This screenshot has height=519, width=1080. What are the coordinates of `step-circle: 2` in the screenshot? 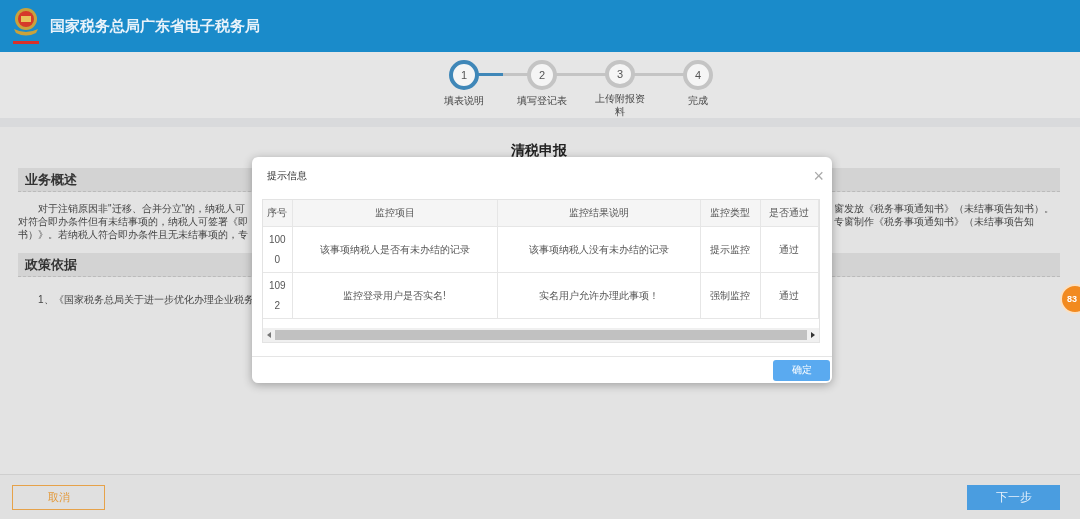 It's located at (542, 75).